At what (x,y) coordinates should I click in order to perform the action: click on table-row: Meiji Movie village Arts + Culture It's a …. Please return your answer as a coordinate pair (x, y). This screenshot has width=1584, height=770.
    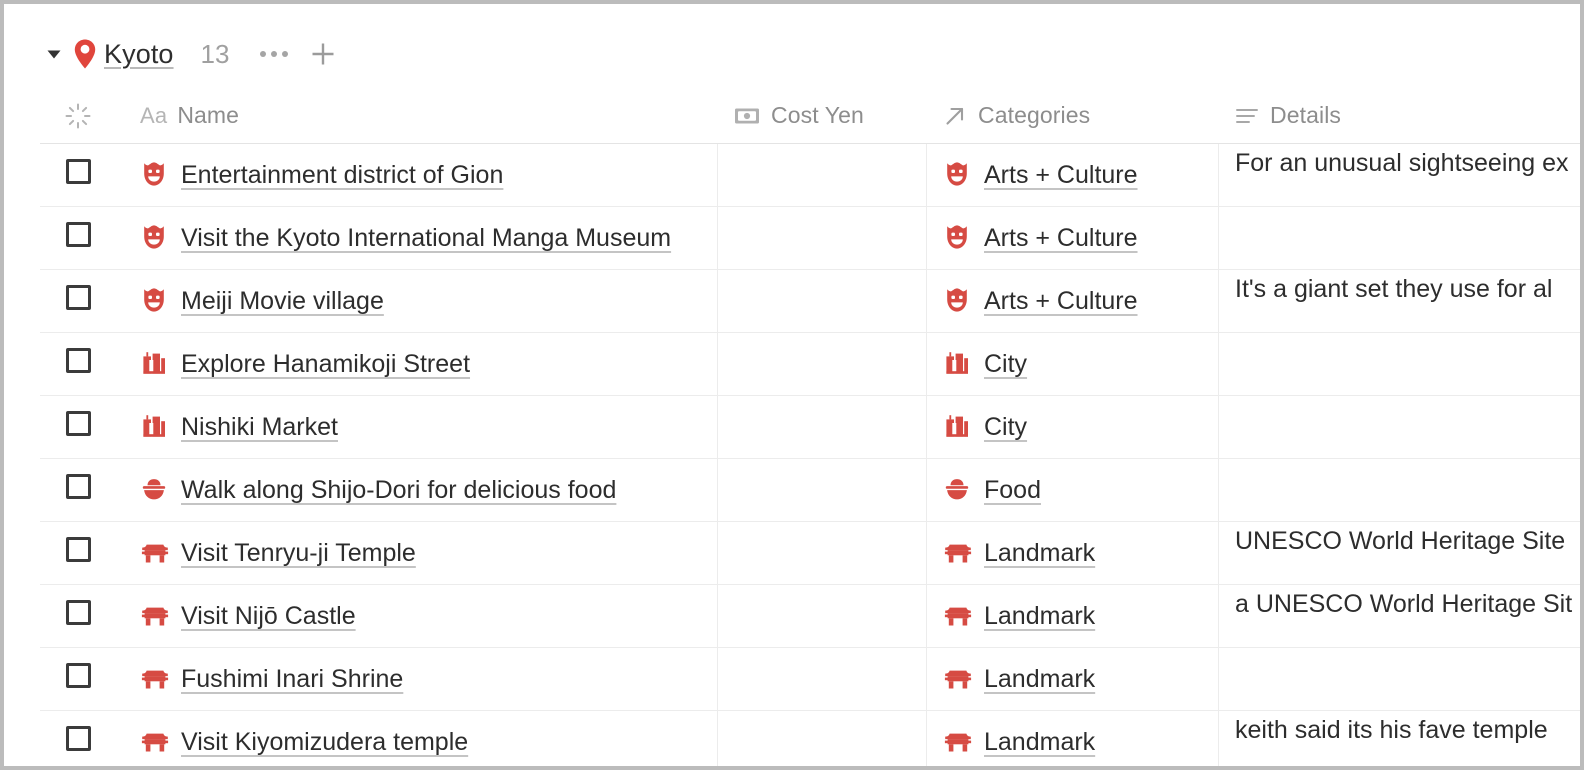
    Looking at the image, I should click on (810, 301).